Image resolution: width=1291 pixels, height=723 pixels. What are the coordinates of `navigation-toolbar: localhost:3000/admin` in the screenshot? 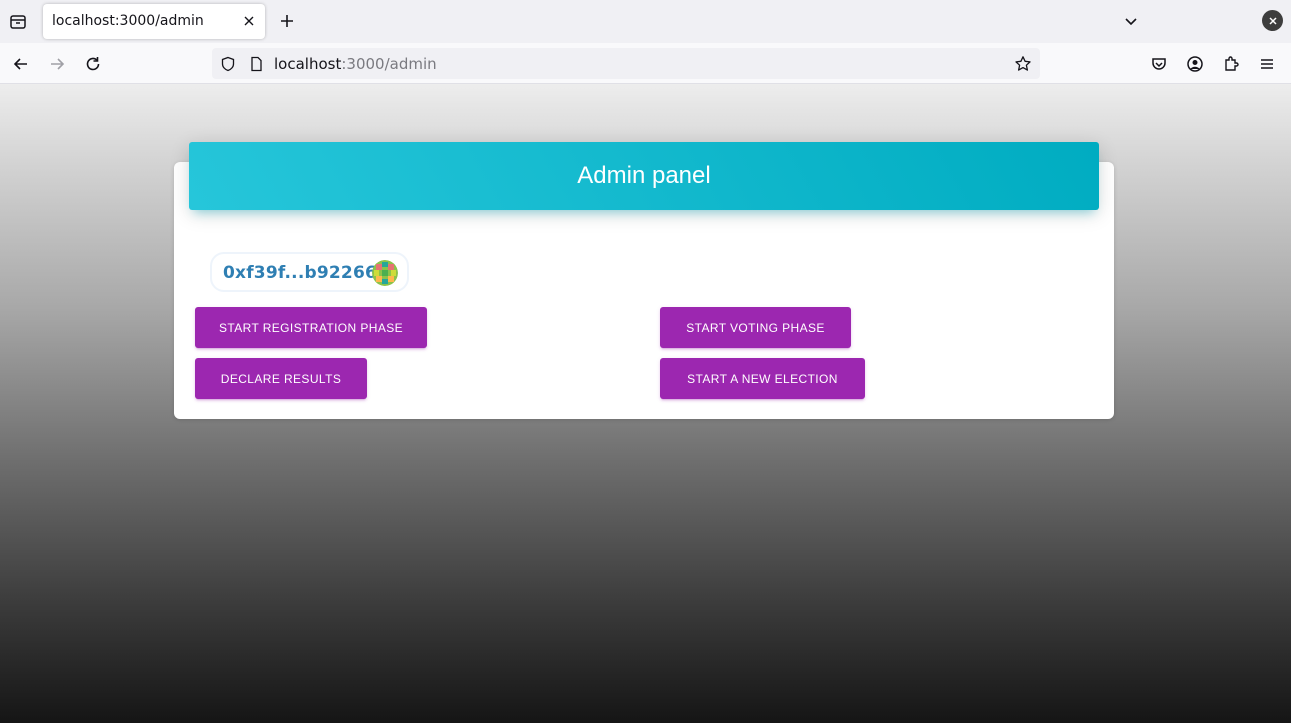 It's located at (645, 63).